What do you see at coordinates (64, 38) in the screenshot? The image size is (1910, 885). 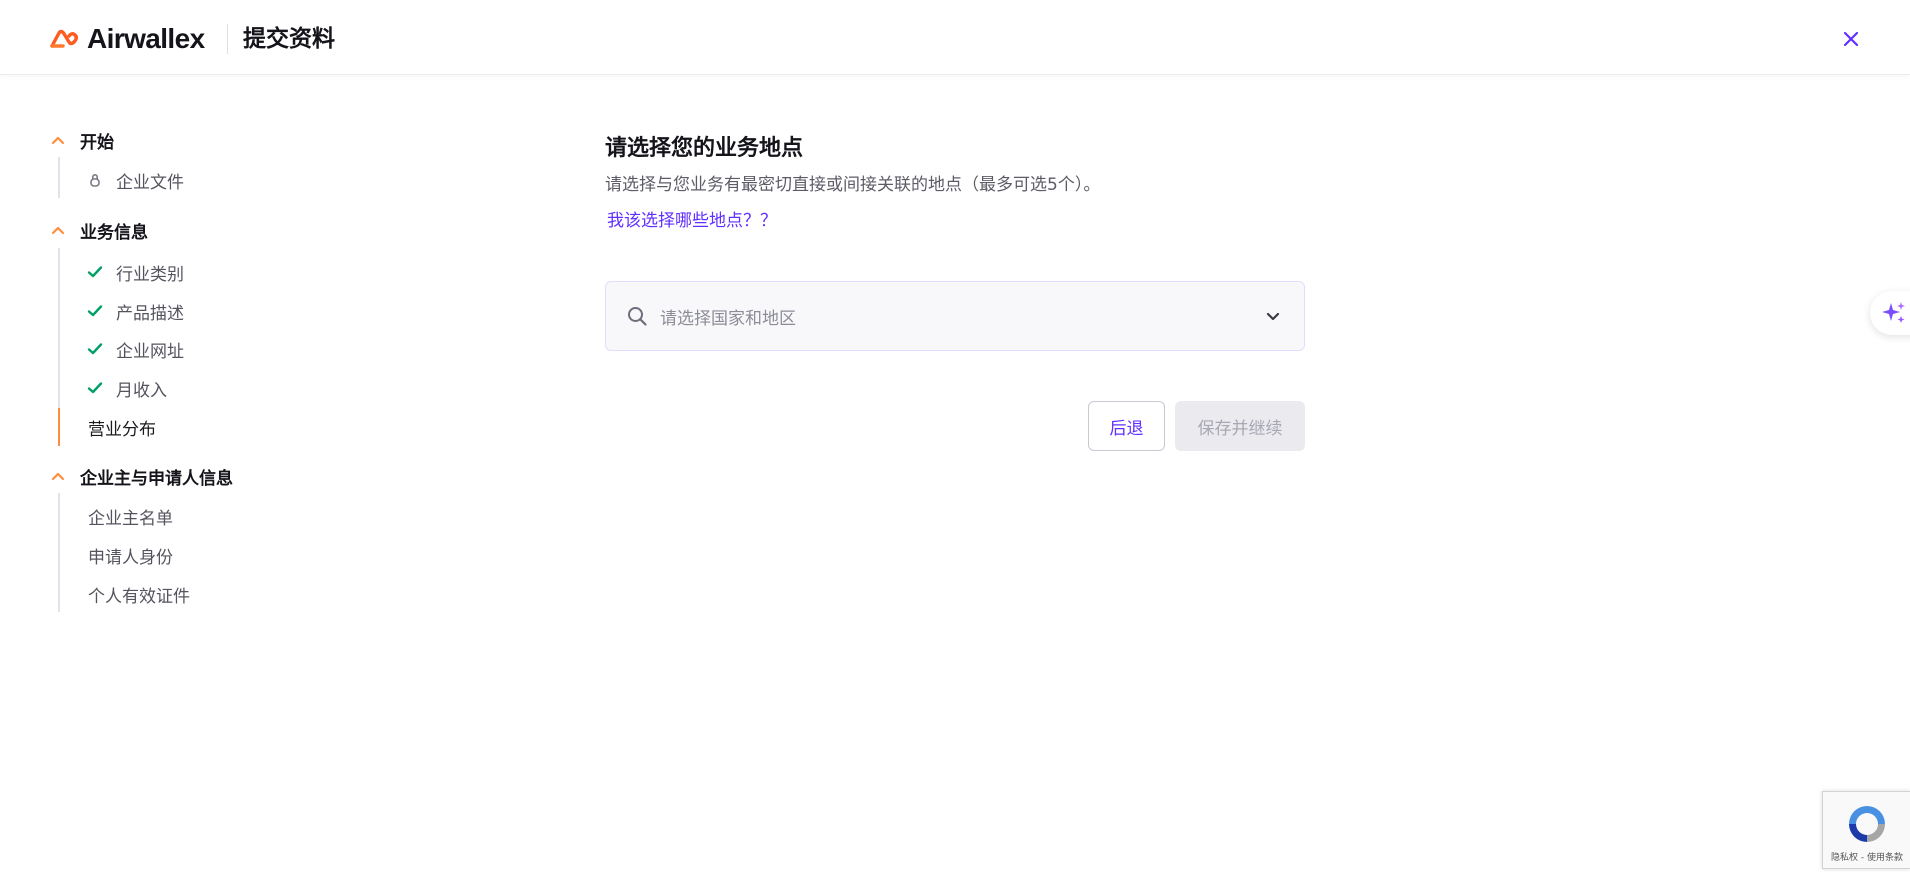 I see `airwallex-logo-icon` at bounding box center [64, 38].